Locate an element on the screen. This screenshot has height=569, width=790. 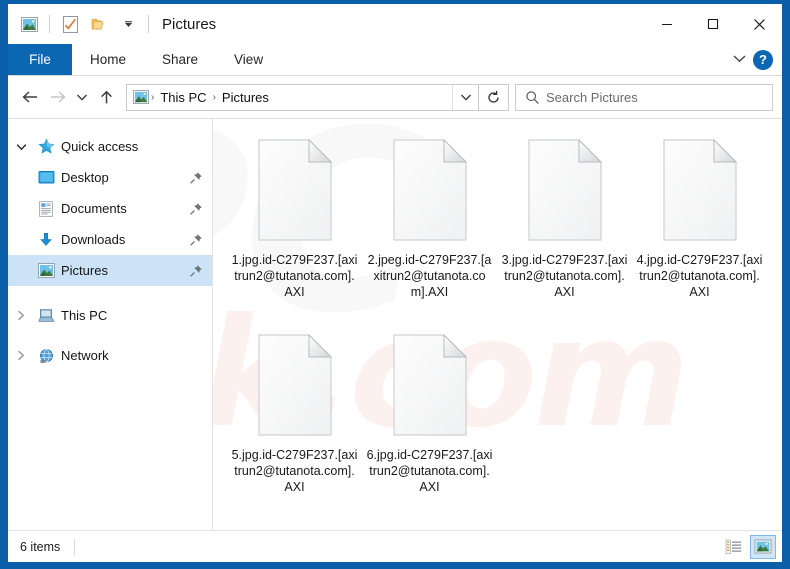
quick-access-toolbar: Pictures is located at coordinates (112, 24).